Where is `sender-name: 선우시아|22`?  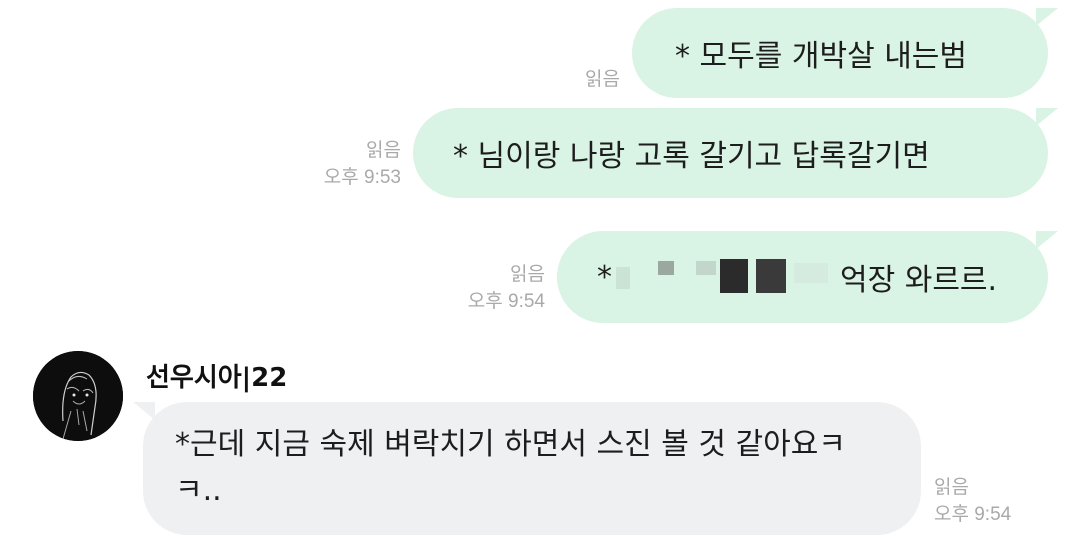 sender-name: 선우시아|22 is located at coordinates (216, 375).